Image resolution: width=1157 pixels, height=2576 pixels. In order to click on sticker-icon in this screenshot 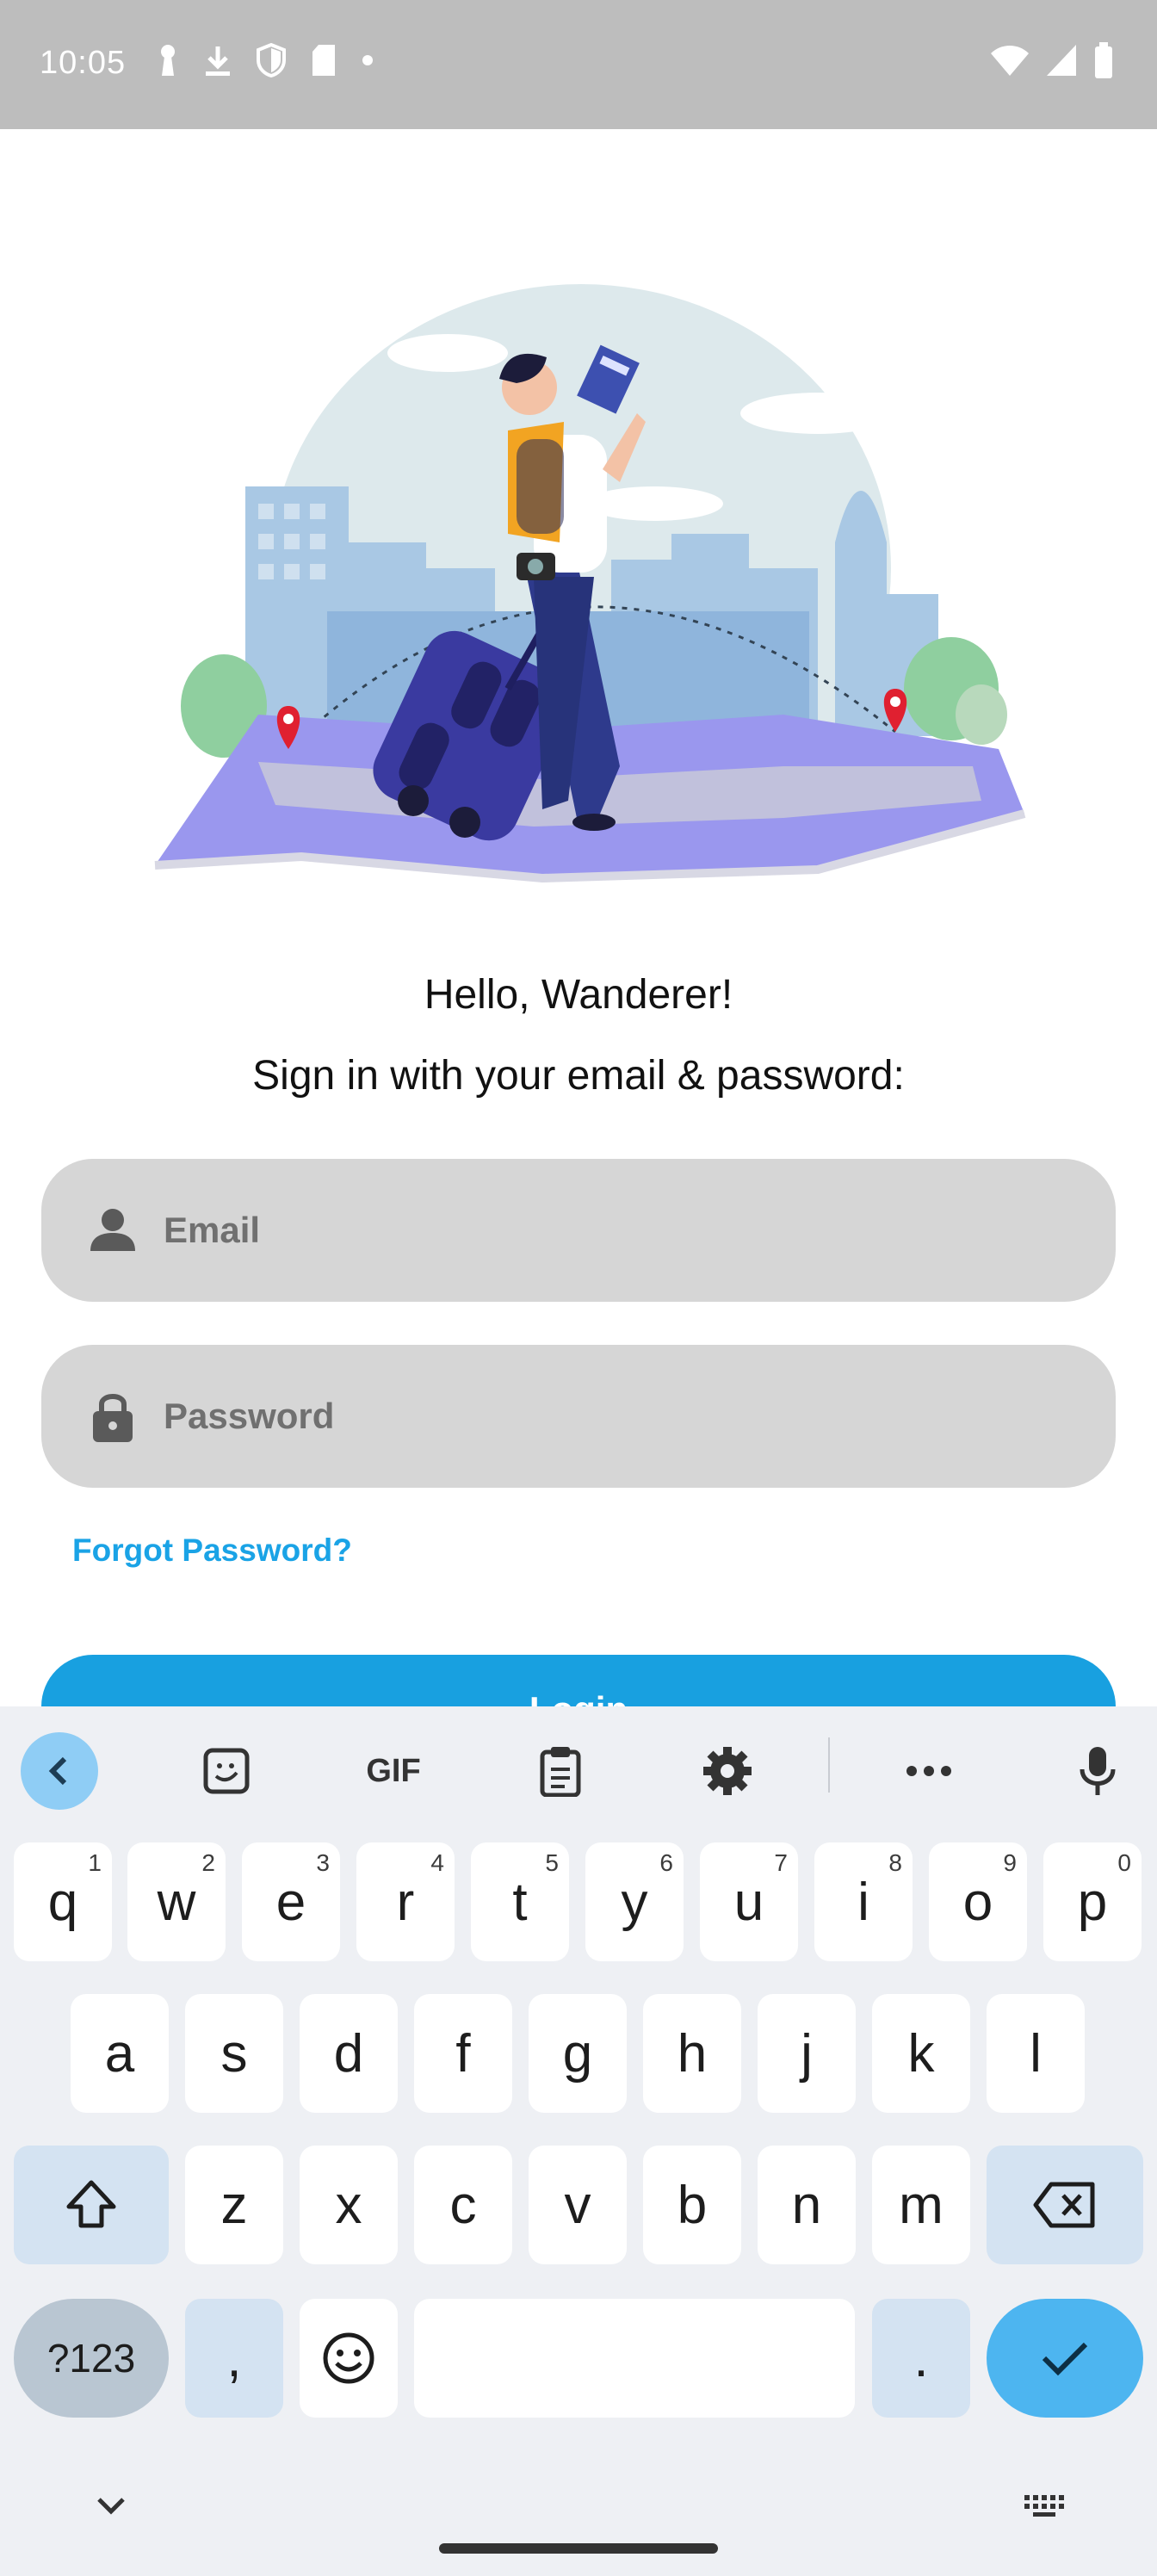, I will do `click(227, 1771)`.